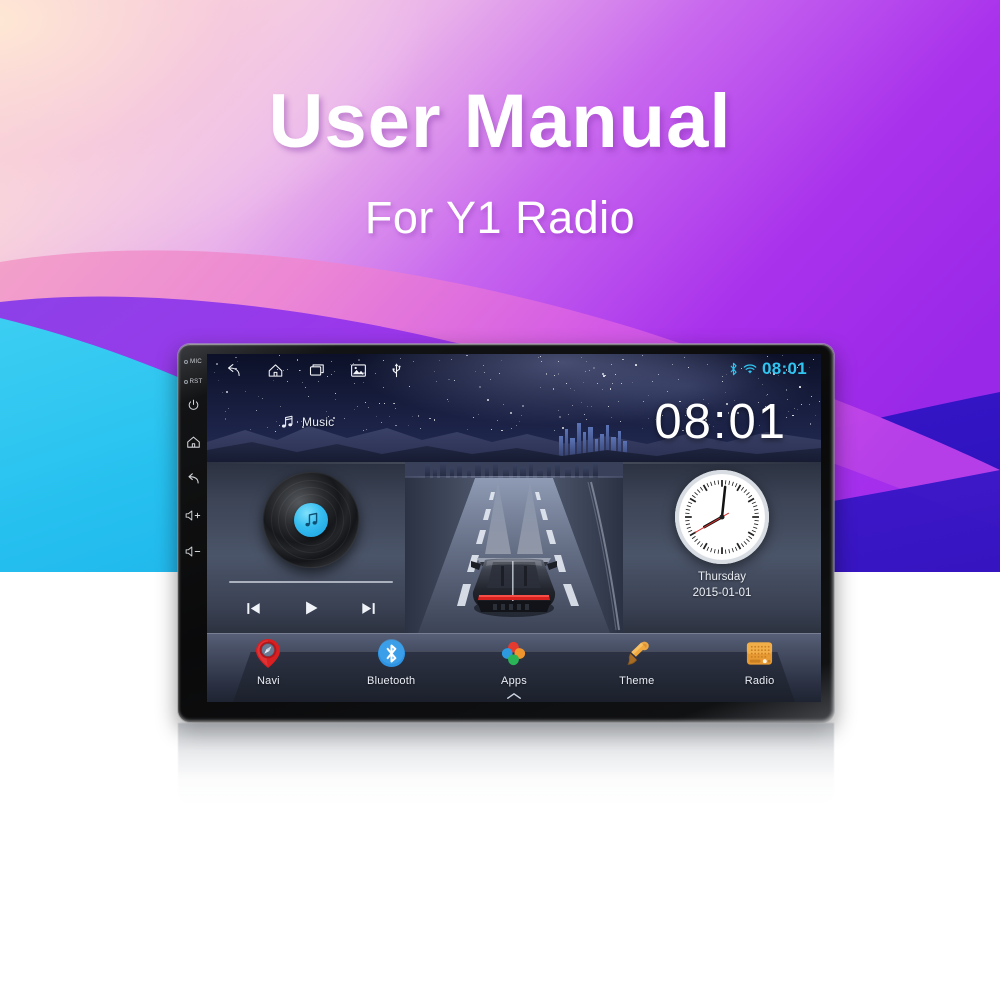  I want to click on chevron-up-icon, so click(514, 696).